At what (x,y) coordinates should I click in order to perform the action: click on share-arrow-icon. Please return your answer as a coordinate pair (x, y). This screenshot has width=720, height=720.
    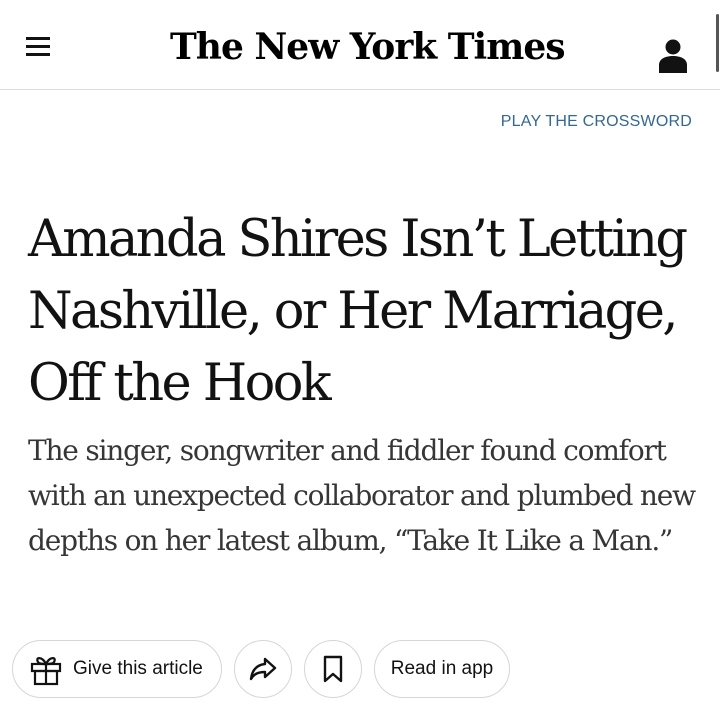
    Looking at the image, I should click on (263, 669).